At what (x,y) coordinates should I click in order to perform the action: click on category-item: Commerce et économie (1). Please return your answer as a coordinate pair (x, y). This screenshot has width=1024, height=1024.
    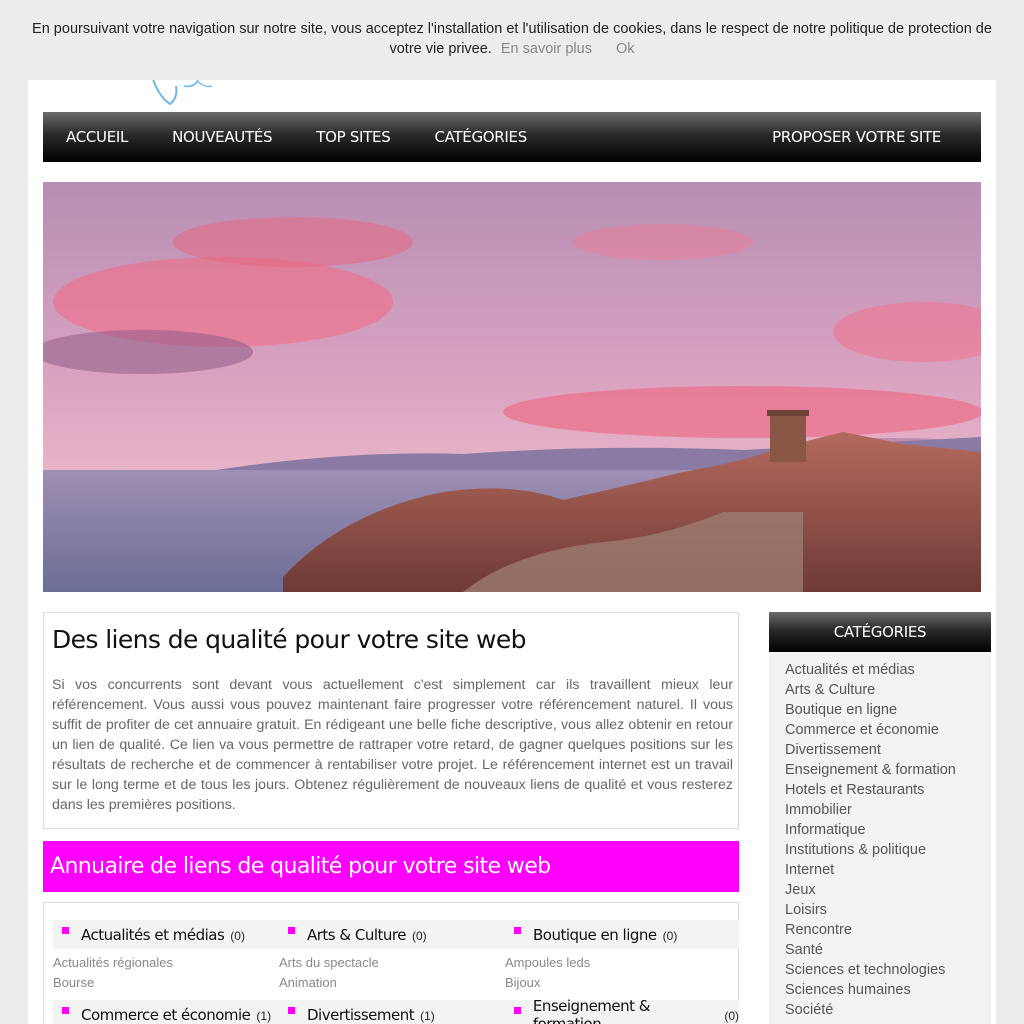
    Looking at the image, I should click on (166, 1012).